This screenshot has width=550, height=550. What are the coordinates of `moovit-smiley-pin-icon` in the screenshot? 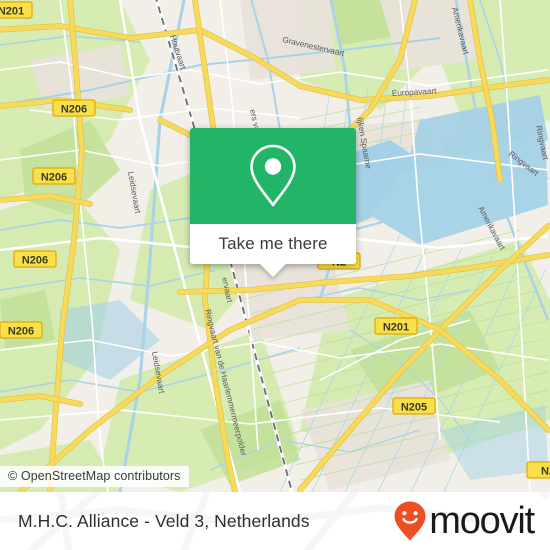 It's located at (410, 521).